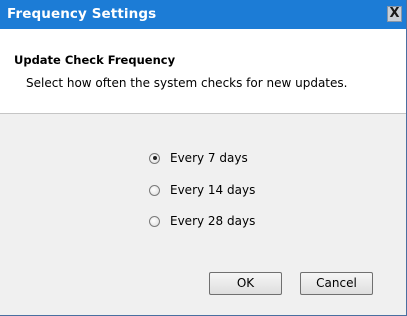 This screenshot has height=316, width=407. What do you see at coordinates (336, 283) in the screenshot?
I see `cancel-button: Cancel` at bounding box center [336, 283].